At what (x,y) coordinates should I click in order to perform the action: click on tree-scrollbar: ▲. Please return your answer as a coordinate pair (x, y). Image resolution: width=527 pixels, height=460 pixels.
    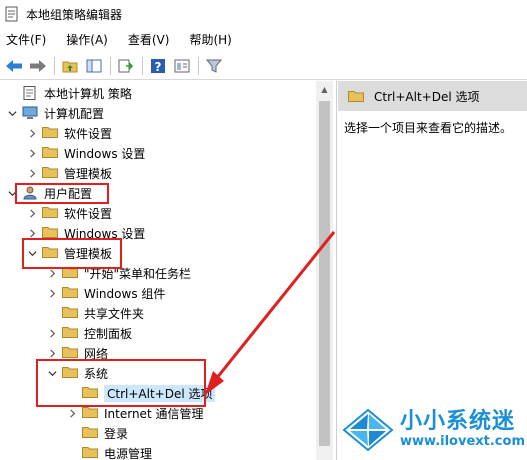
    Looking at the image, I should click on (324, 270).